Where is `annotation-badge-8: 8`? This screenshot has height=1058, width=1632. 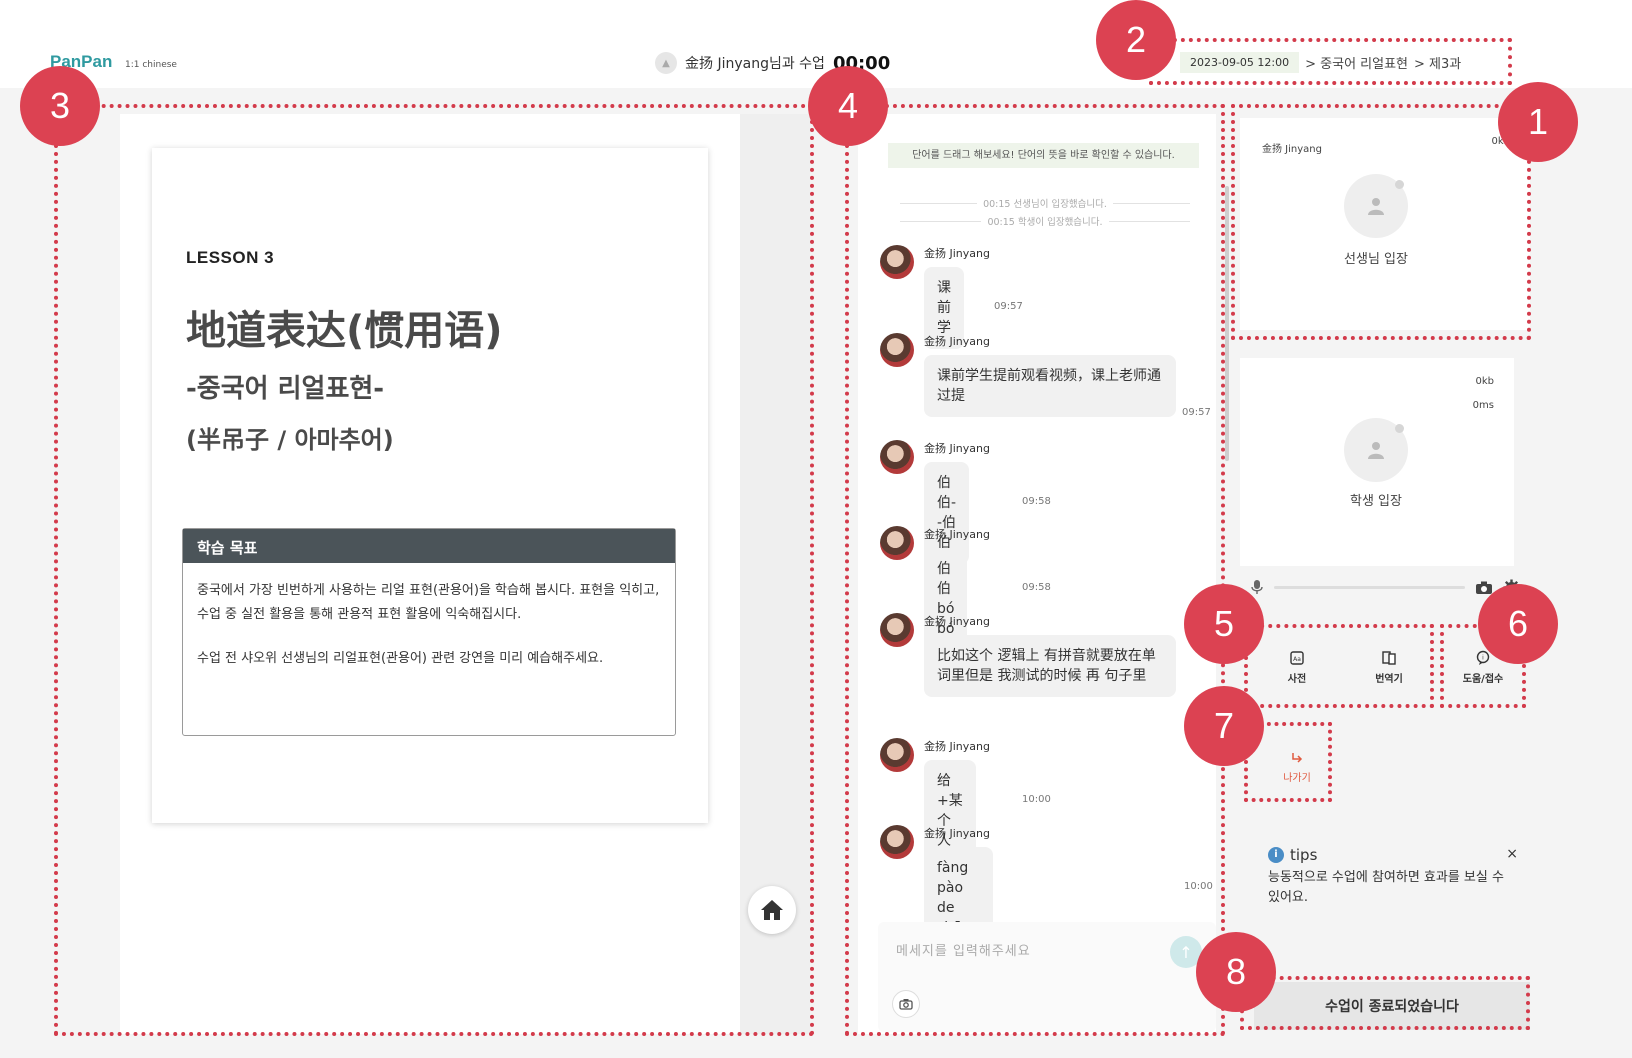 annotation-badge-8: 8 is located at coordinates (1236, 972).